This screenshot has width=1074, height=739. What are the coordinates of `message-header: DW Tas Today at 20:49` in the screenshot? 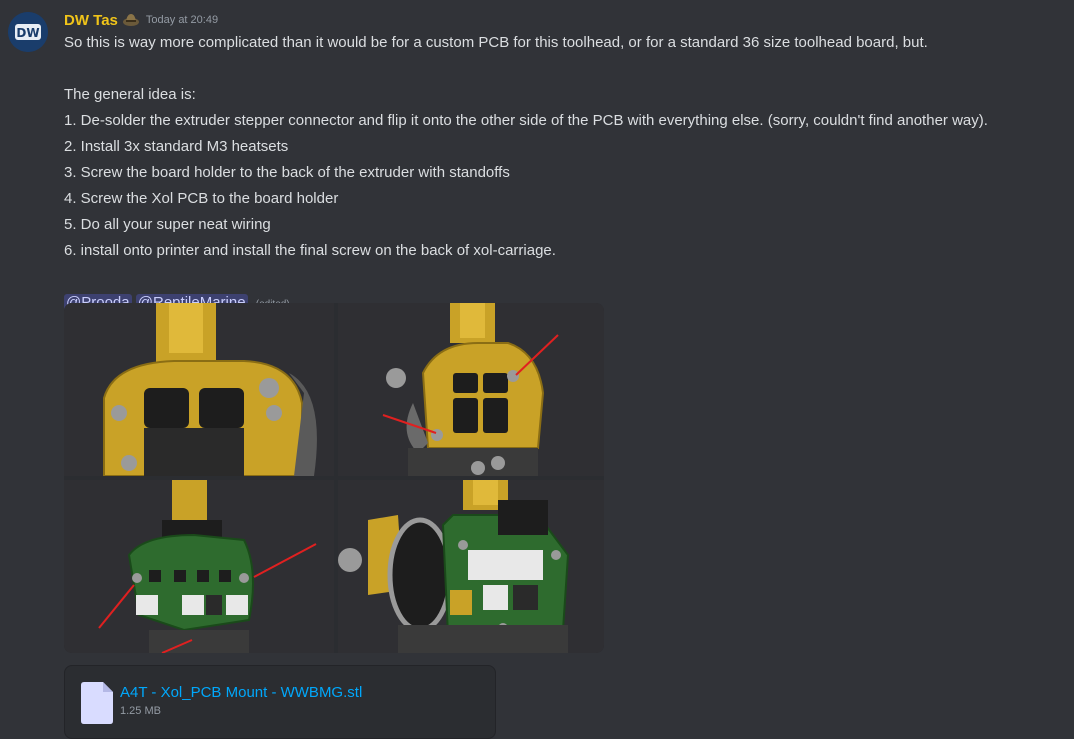 It's located at (141, 20).